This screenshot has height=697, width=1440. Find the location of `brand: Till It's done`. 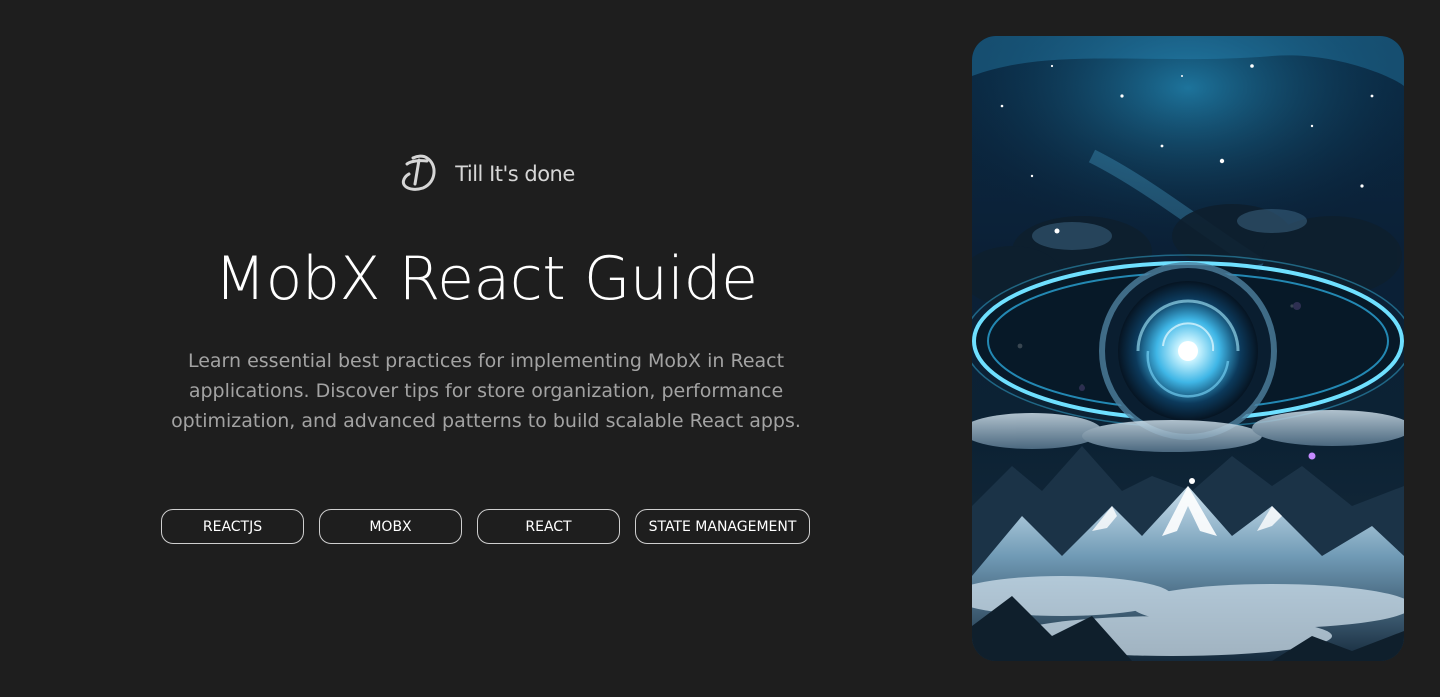

brand: Till It's done is located at coordinates (486, 174).